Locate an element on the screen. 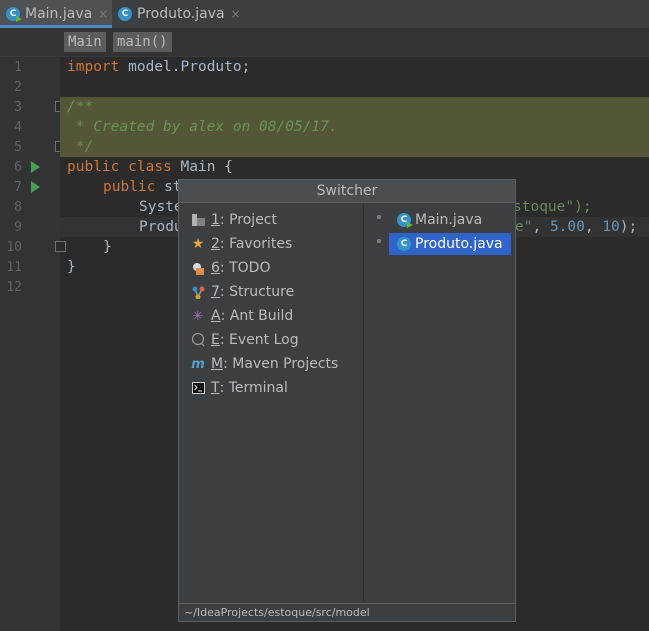  tab-main-java: C Main.java × is located at coordinates (56, 14).